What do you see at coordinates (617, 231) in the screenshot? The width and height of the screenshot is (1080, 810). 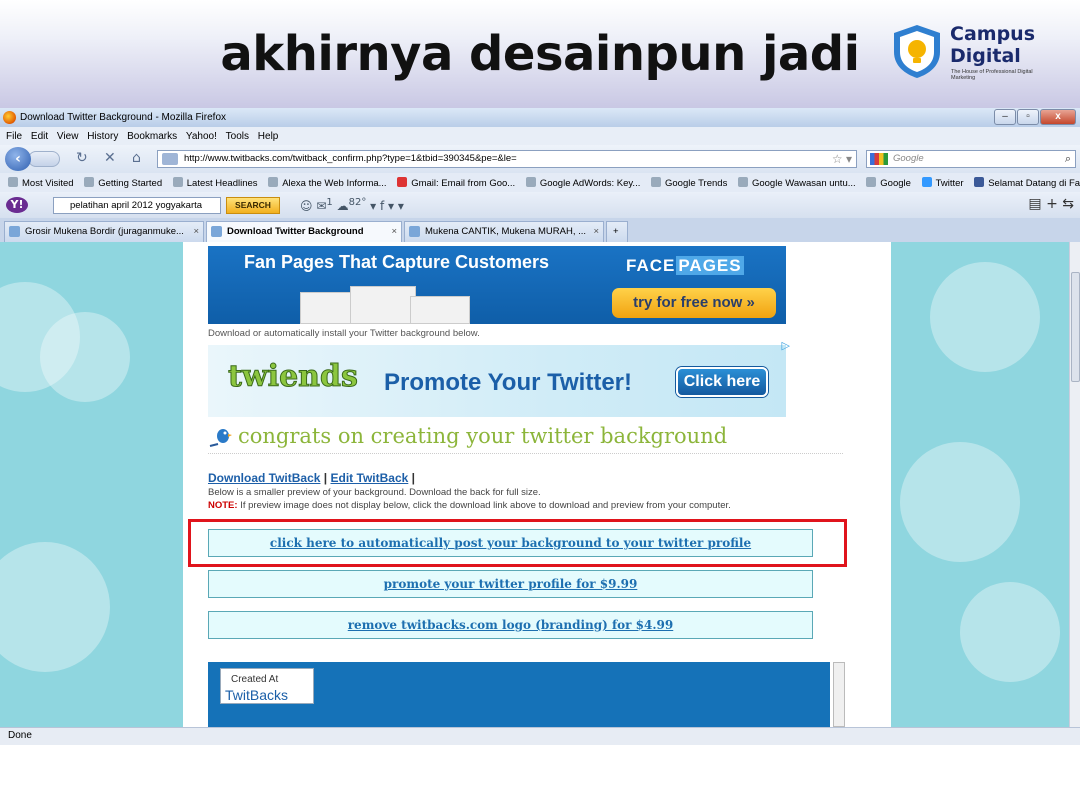 I see `new-tab-button: +` at bounding box center [617, 231].